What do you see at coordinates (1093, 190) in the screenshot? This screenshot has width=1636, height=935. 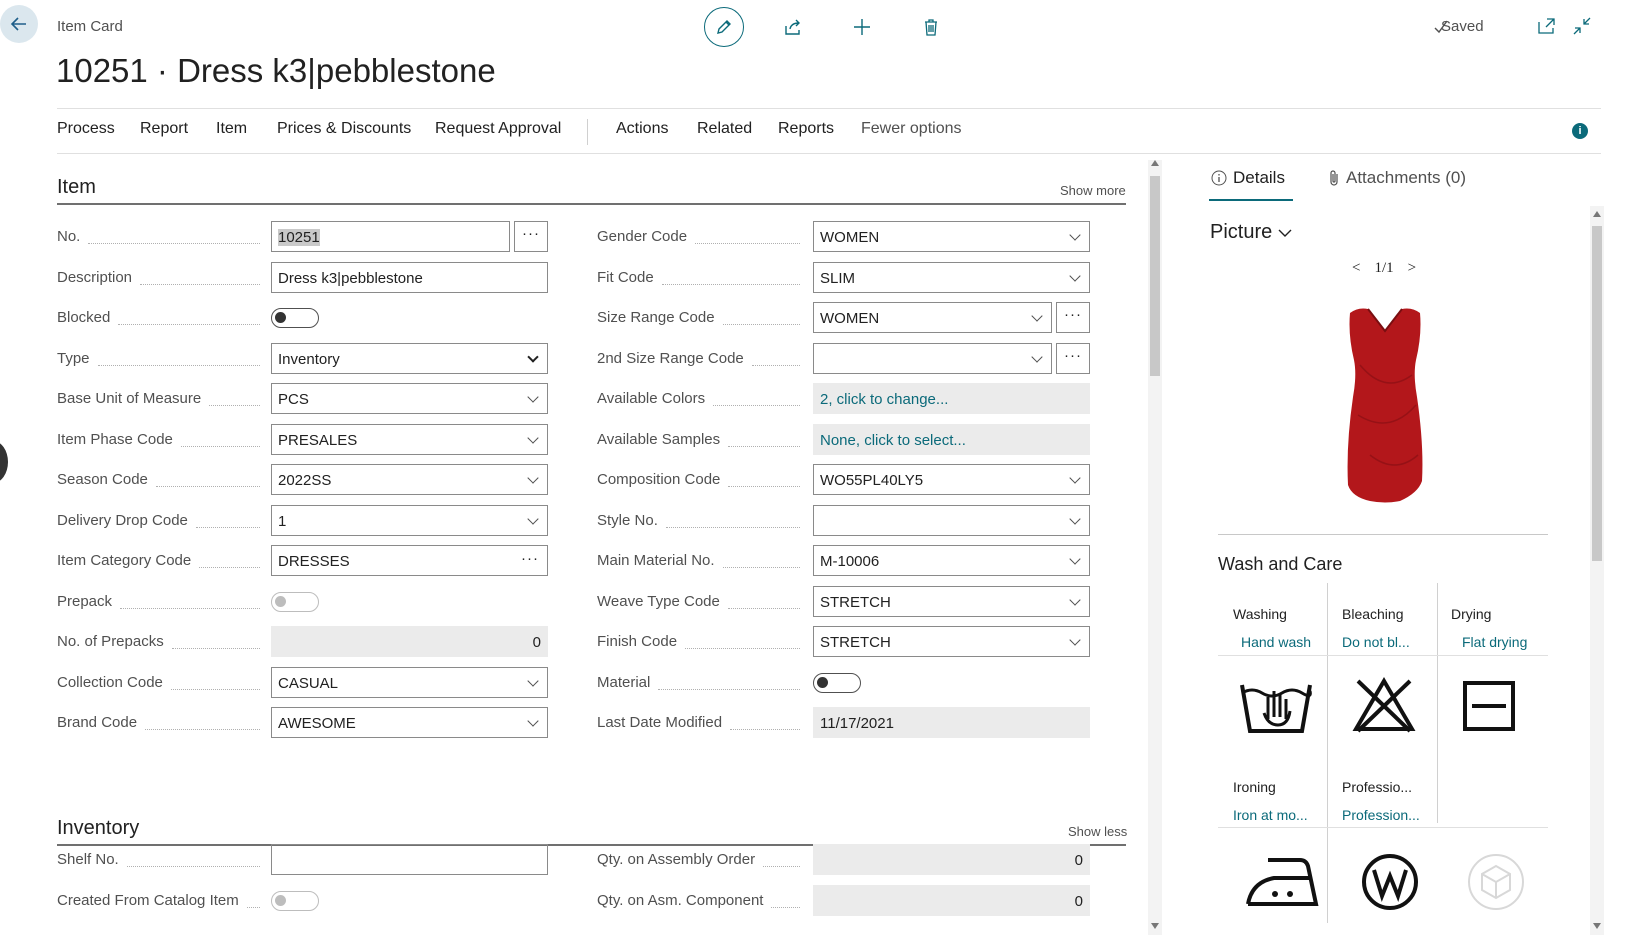 I see `show-more-link: Show more` at bounding box center [1093, 190].